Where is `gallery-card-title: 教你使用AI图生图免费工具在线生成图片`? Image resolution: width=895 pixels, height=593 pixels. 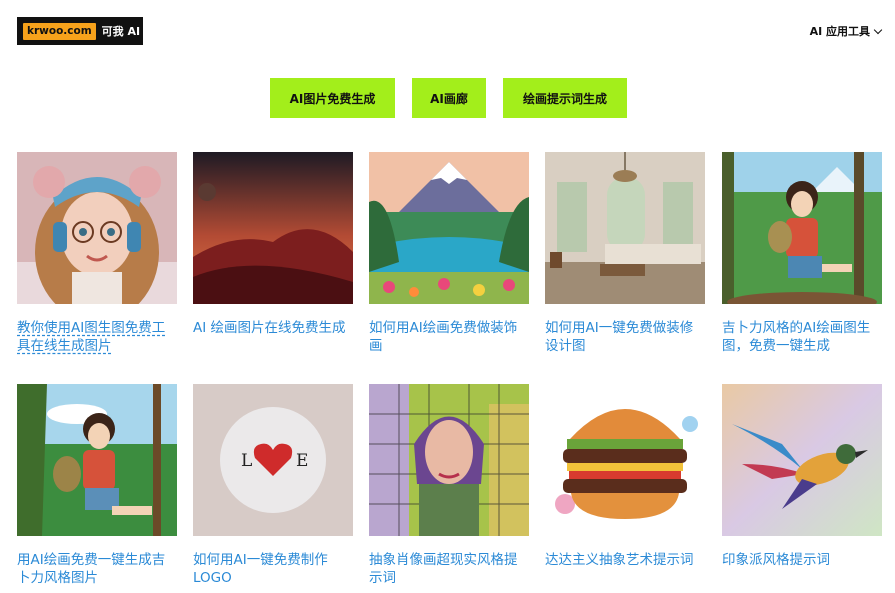
gallery-card-title: 教你使用AI图生图免费工具在线生成图片 is located at coordinates (97, 337).